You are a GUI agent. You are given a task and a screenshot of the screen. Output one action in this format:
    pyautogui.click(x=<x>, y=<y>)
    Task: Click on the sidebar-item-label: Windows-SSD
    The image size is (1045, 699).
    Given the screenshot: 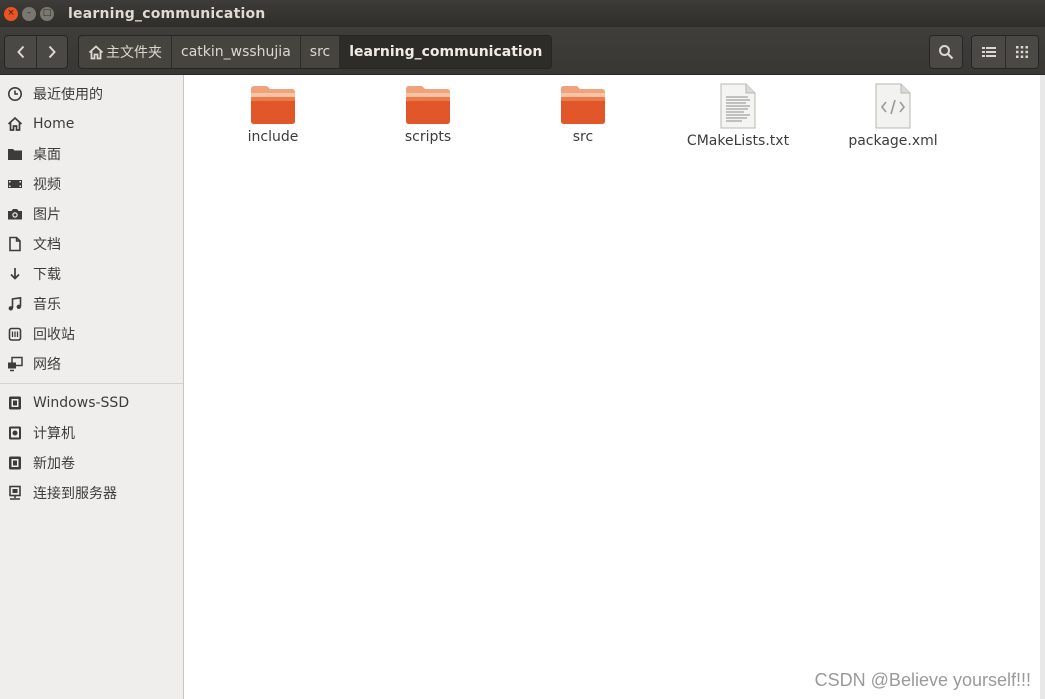 What is the action you would take?
    pyautogui.click(x=81, y=403)
    